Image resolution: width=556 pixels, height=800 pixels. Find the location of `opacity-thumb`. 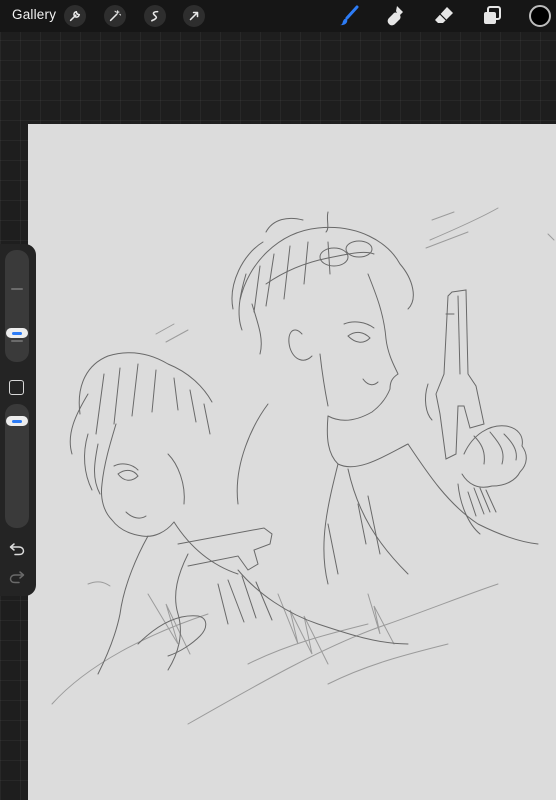

opacity-thumb is located at coordinates (17, 421).